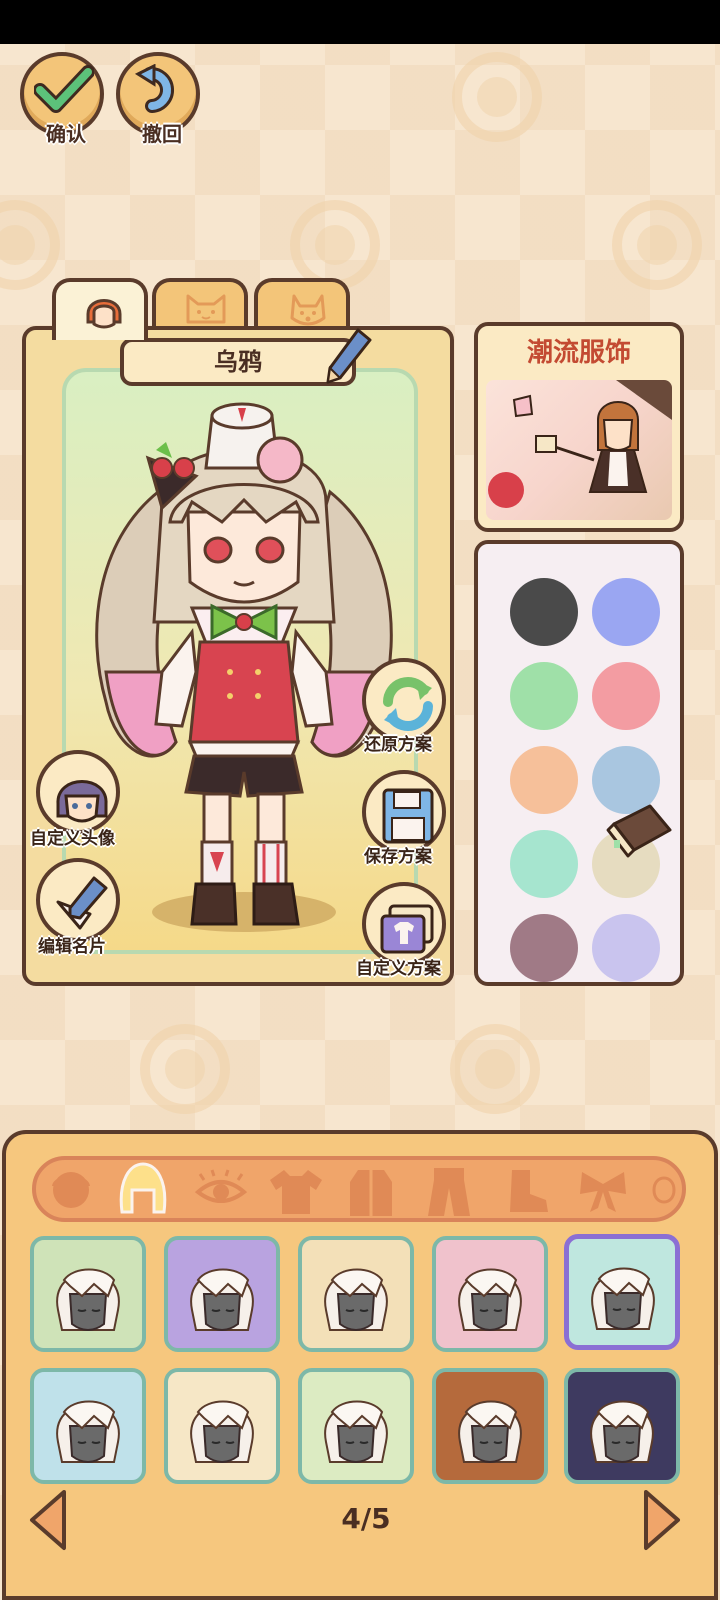 The image size is (720, 1600). What do you see at coordinates (449, 1192) in the screenshot?
I see `pants-icon` at bounding box center [449, 1192].